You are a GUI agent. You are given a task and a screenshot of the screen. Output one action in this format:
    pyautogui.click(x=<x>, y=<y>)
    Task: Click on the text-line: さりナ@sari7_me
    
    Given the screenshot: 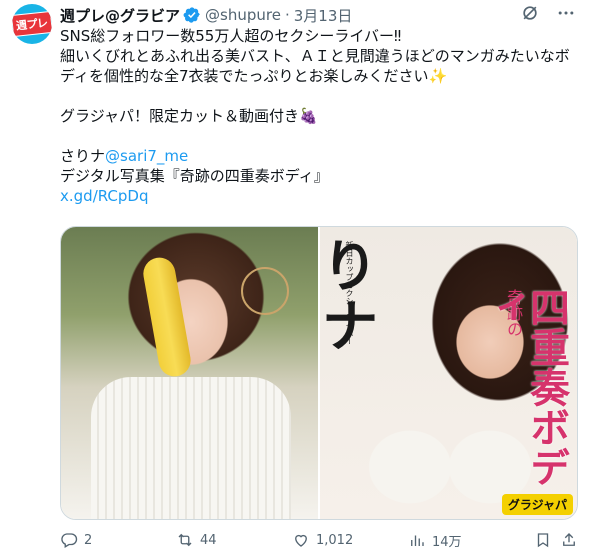 What is the action you would take?
    pyautogui.click(x=320, y=156)
    